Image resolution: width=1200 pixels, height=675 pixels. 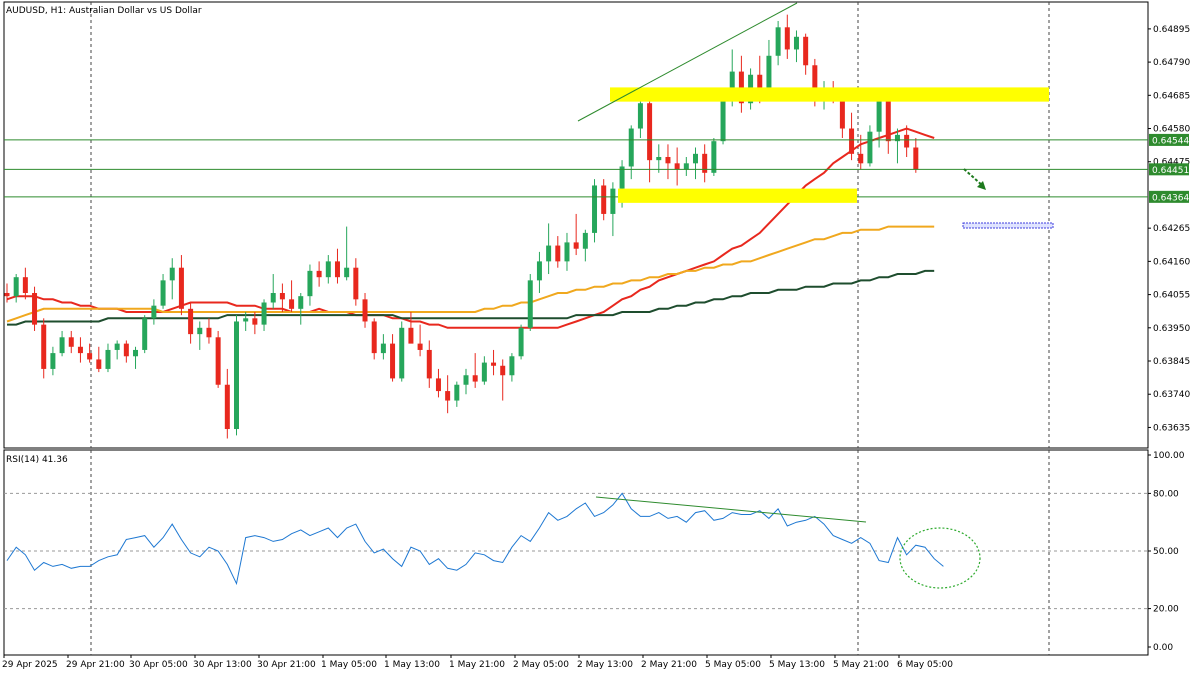 What do you see at coordinates (797, 665) in the screenshot?
I see `time-tick-label: 5 May 13:00` at bounding box center [797, 665].